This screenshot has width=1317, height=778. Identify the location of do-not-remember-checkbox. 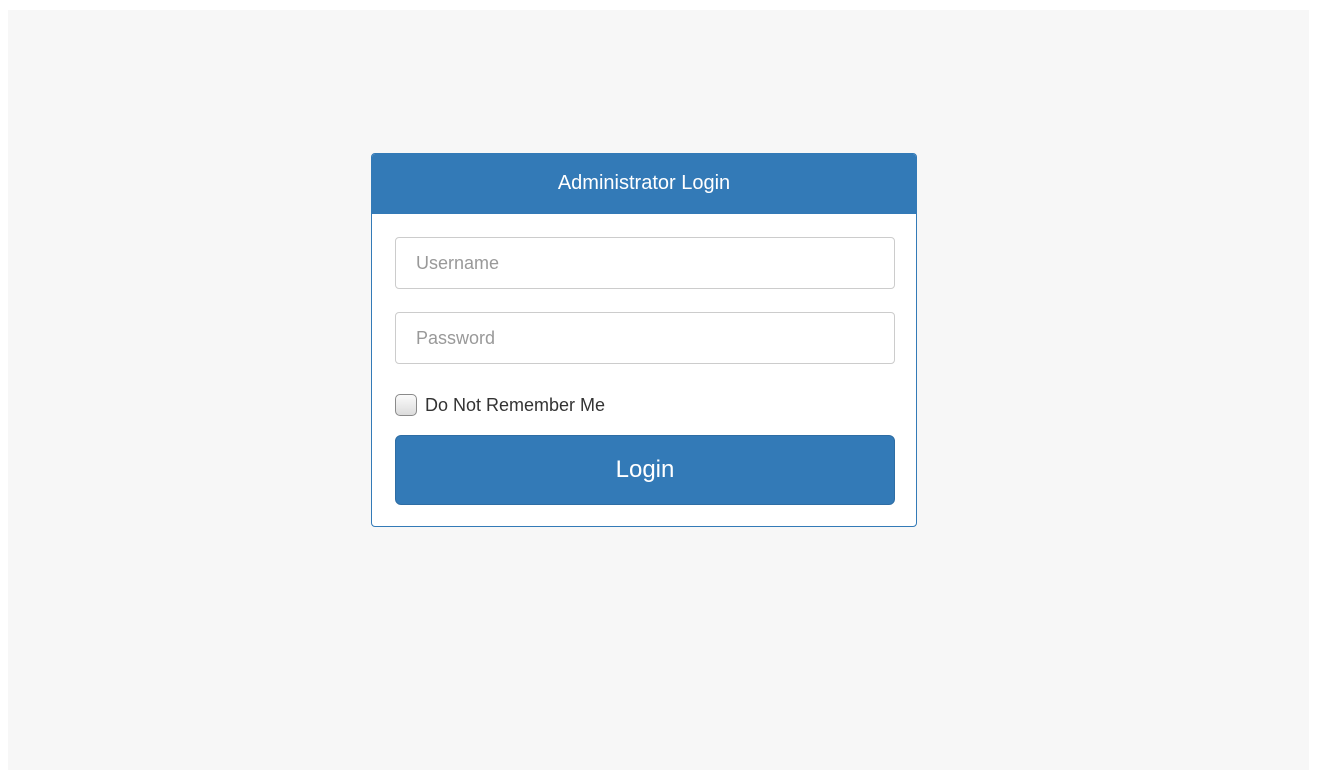
(406, 405).